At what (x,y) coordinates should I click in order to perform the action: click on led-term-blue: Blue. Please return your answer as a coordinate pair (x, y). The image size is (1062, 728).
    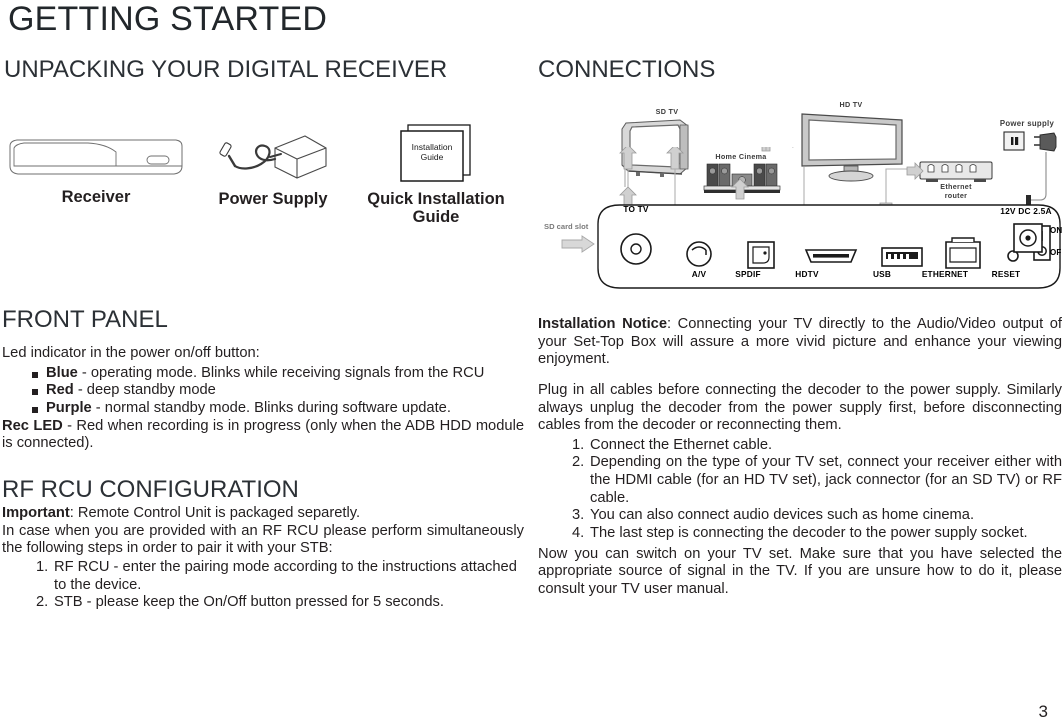
    Looking at the image, I should click on (62, 372).